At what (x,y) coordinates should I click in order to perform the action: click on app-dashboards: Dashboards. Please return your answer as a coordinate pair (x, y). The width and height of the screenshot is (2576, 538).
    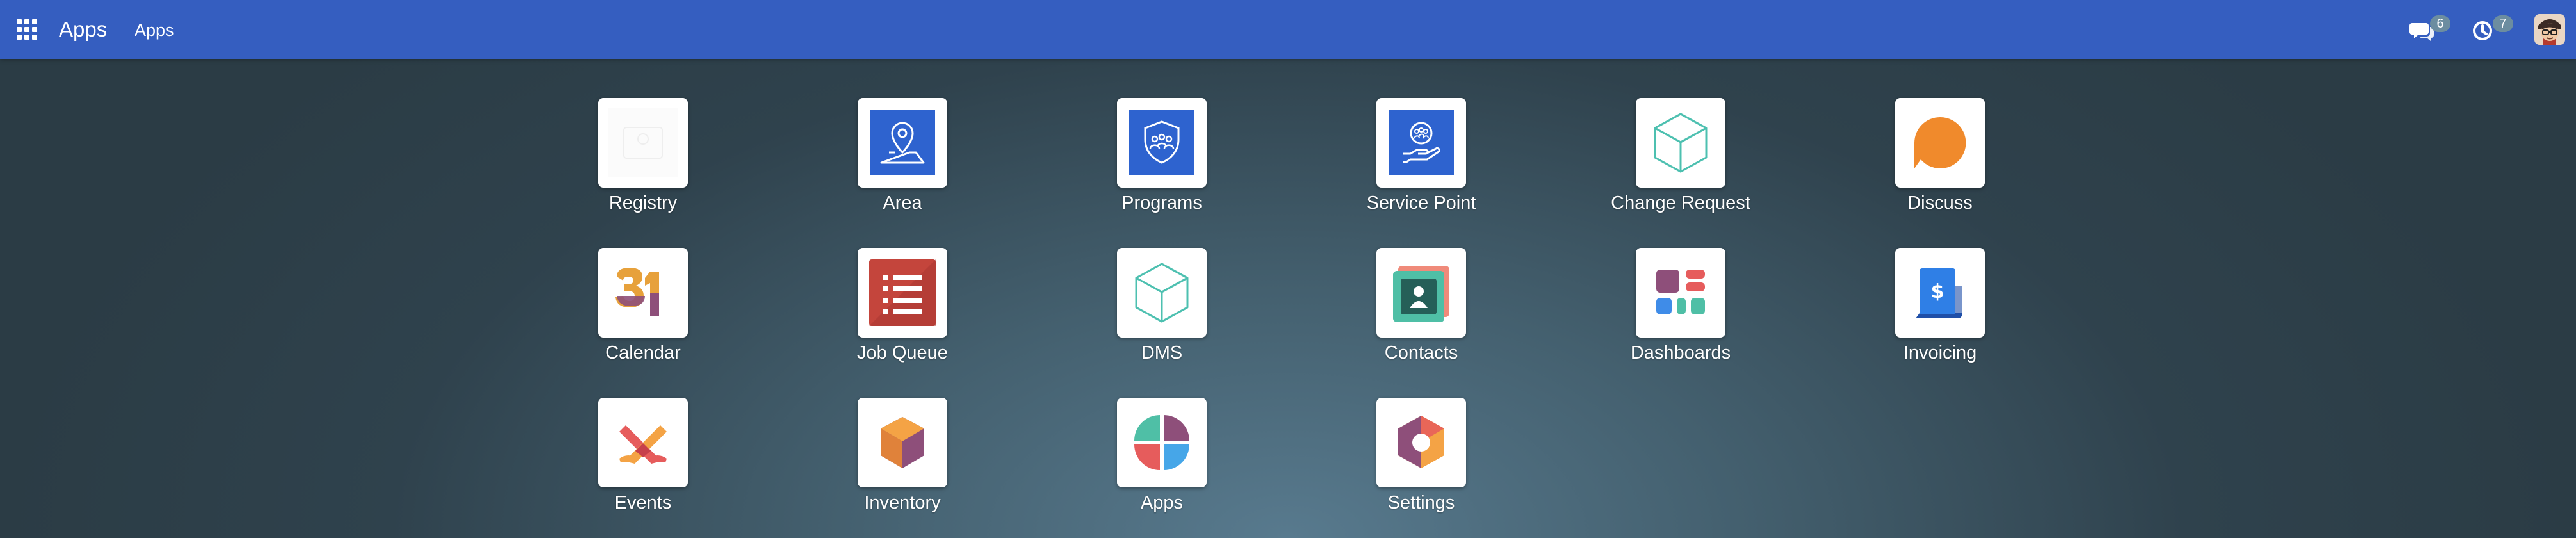
    Looking at the image, I should click on (1681, 315).